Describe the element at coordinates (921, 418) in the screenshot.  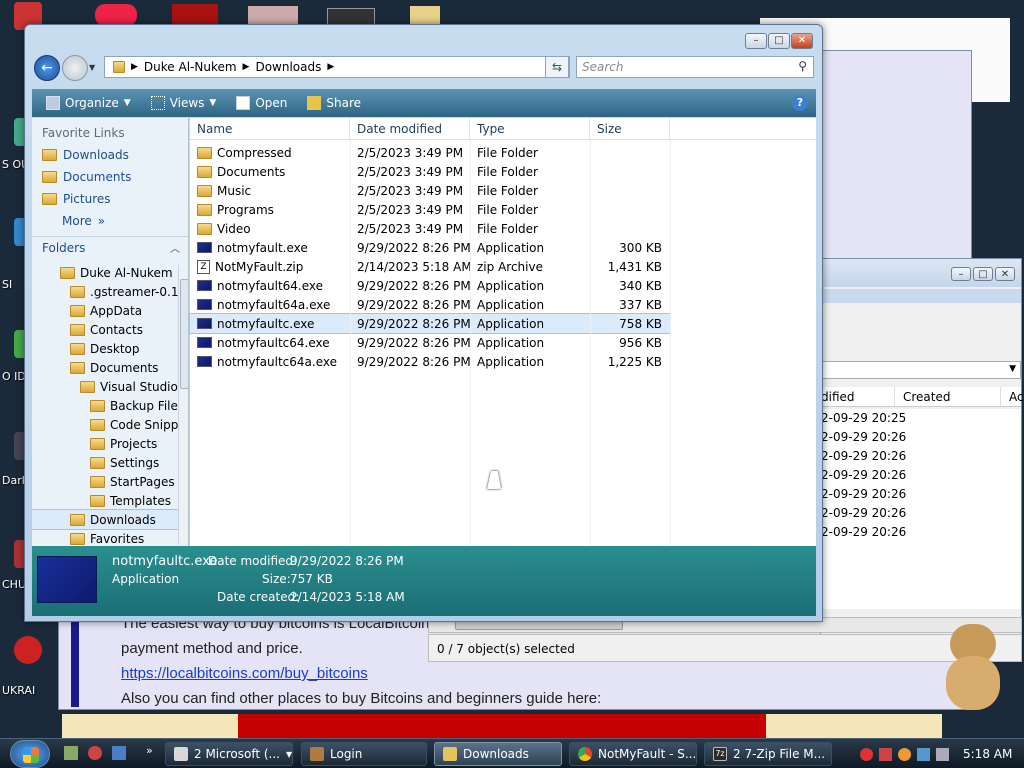
I see `list-item: 2-09-29 20:25` at that location.